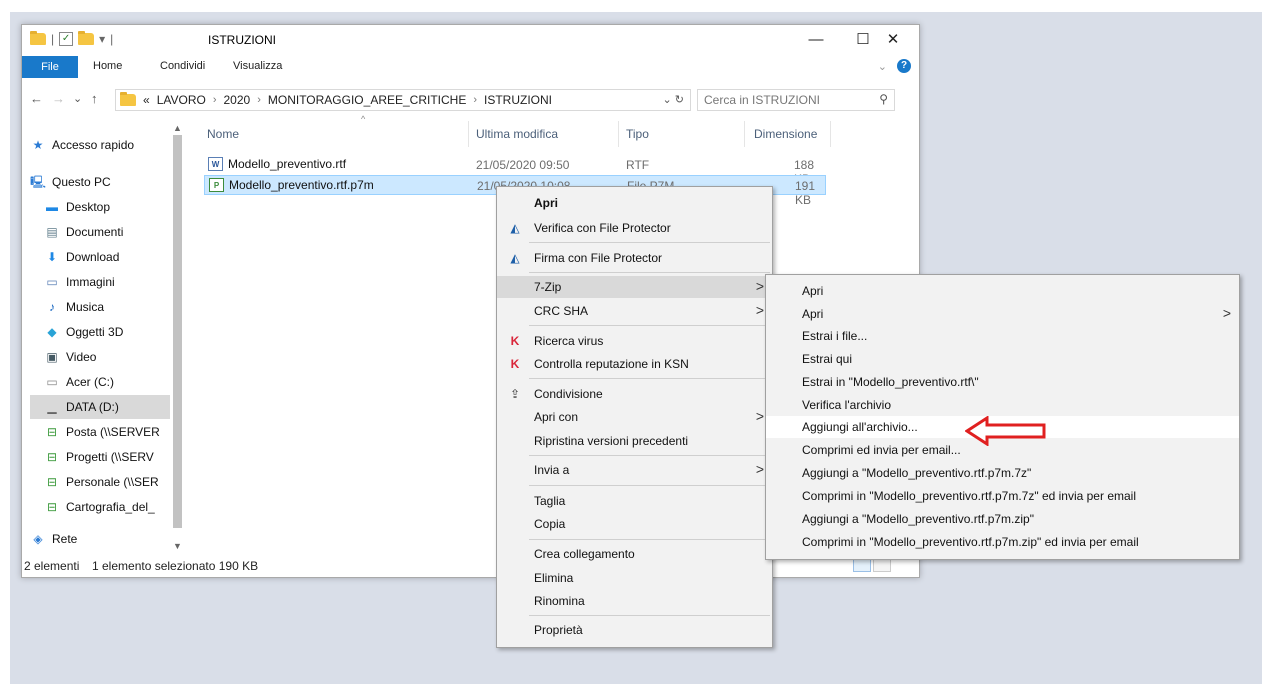 This screenshot has height=684, width=1265. Describe the element at coordinates (181, 100) in the screenshot. I see `breadcrumb-lavoro: LAVORO` at that location.